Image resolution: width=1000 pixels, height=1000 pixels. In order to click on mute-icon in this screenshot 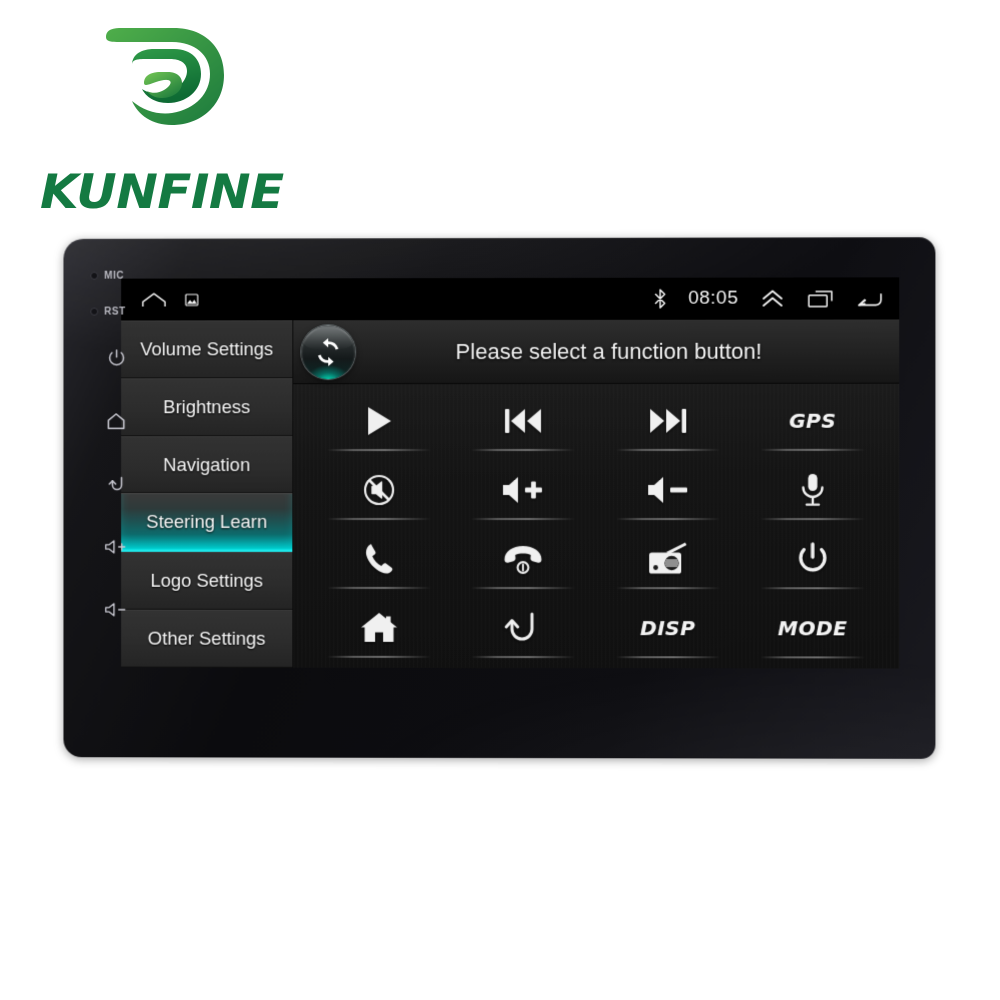, I will do `click(379, 490)`.